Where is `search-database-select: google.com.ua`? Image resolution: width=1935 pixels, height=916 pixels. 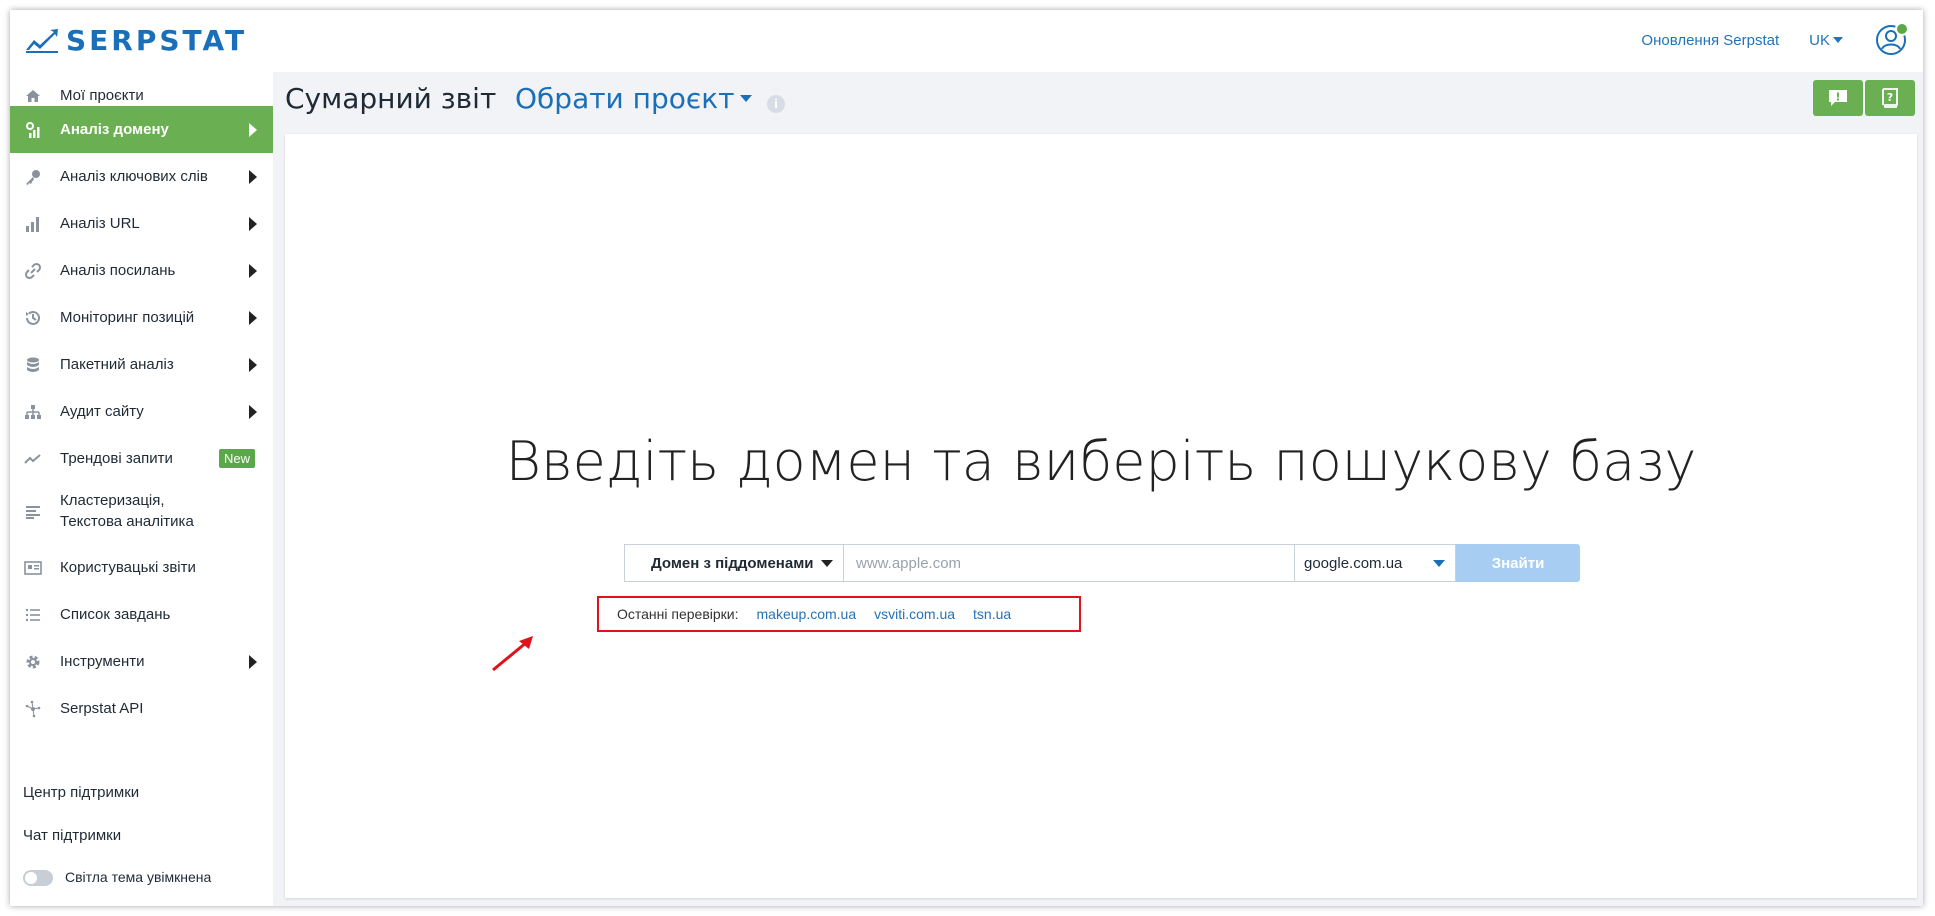 search-database-select: google.com.ua is located at coordinates (1375, 563).